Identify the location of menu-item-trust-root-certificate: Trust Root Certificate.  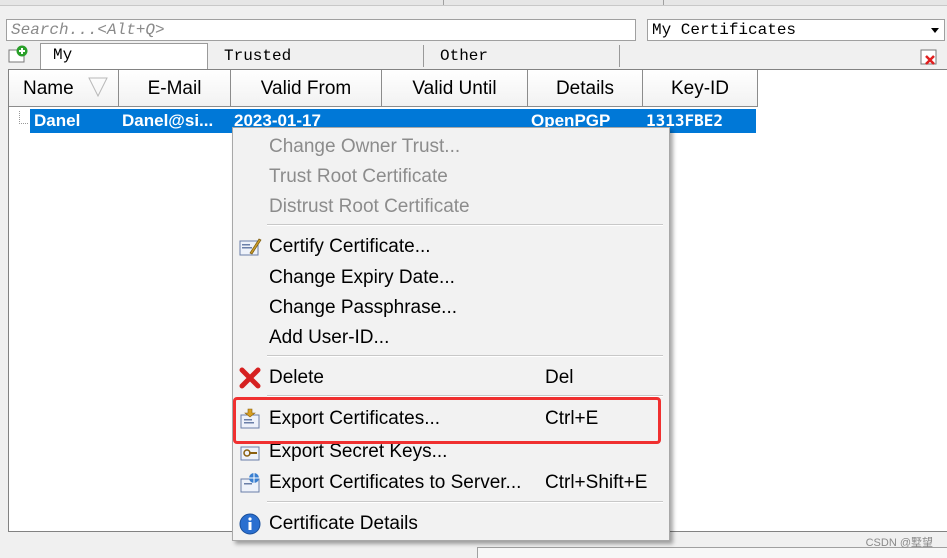
(451, 177).